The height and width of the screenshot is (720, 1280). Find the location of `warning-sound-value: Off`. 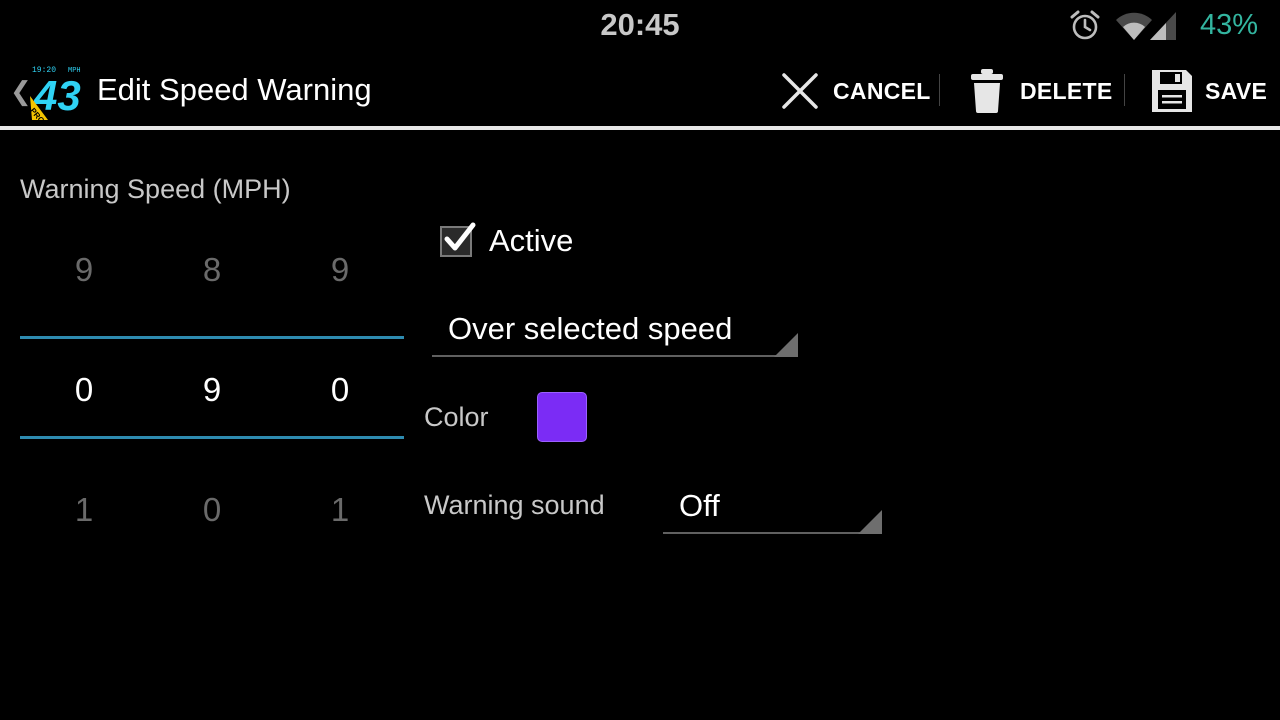

warning-sound-value: Off is located at coordinates (699, 505).